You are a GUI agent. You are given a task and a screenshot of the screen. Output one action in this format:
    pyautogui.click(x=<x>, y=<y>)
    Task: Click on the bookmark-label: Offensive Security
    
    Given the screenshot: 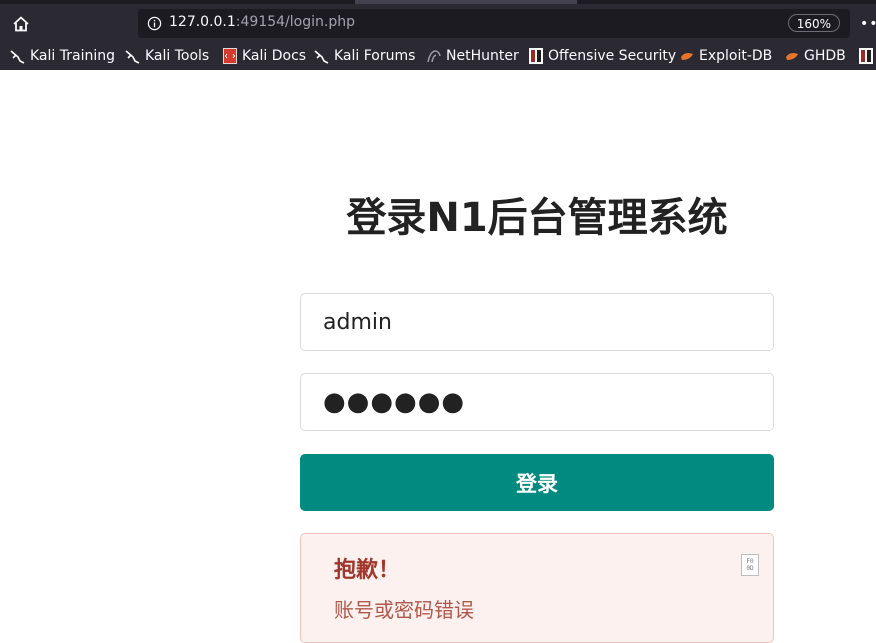 What is the action you would take?
    pyautogui.click(x=612, y=56)
    